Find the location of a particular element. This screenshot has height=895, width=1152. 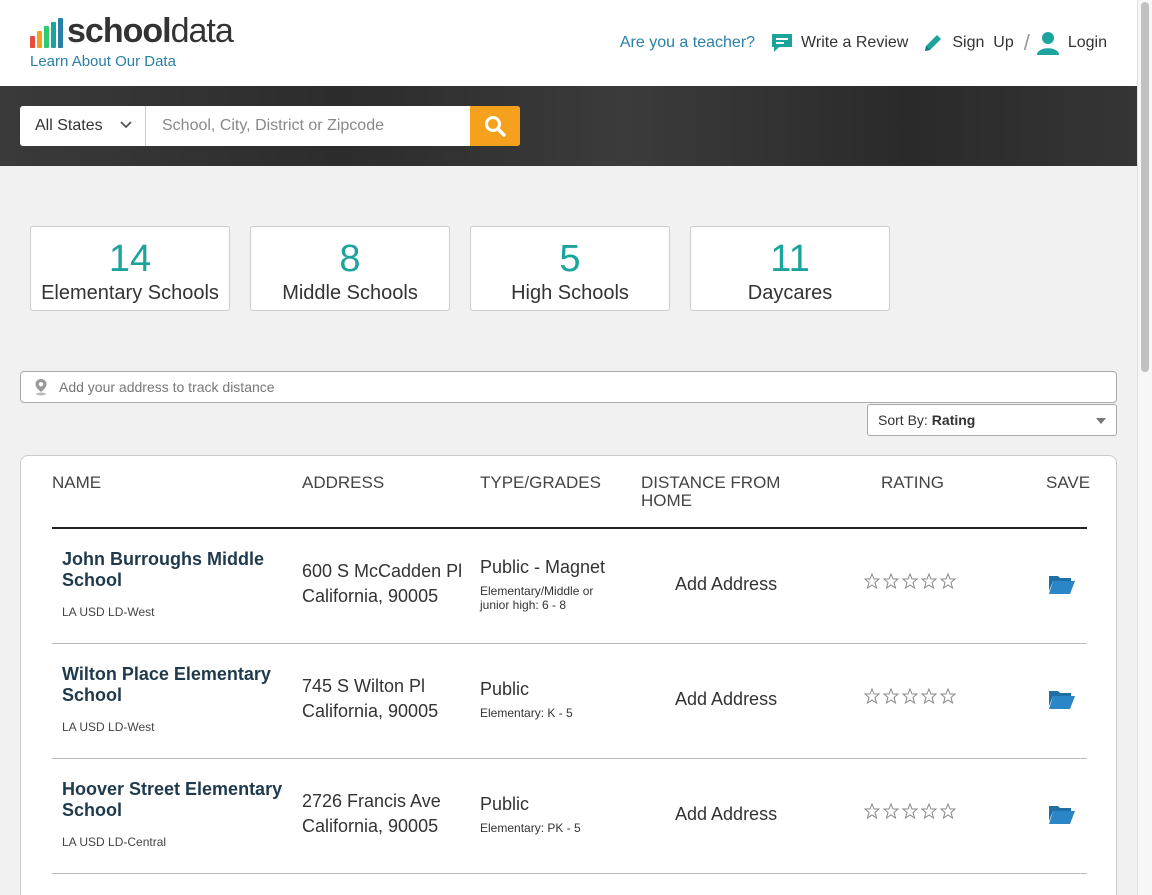

address-street: 600 S McCadden Pl is located at coordinates (382, 571).